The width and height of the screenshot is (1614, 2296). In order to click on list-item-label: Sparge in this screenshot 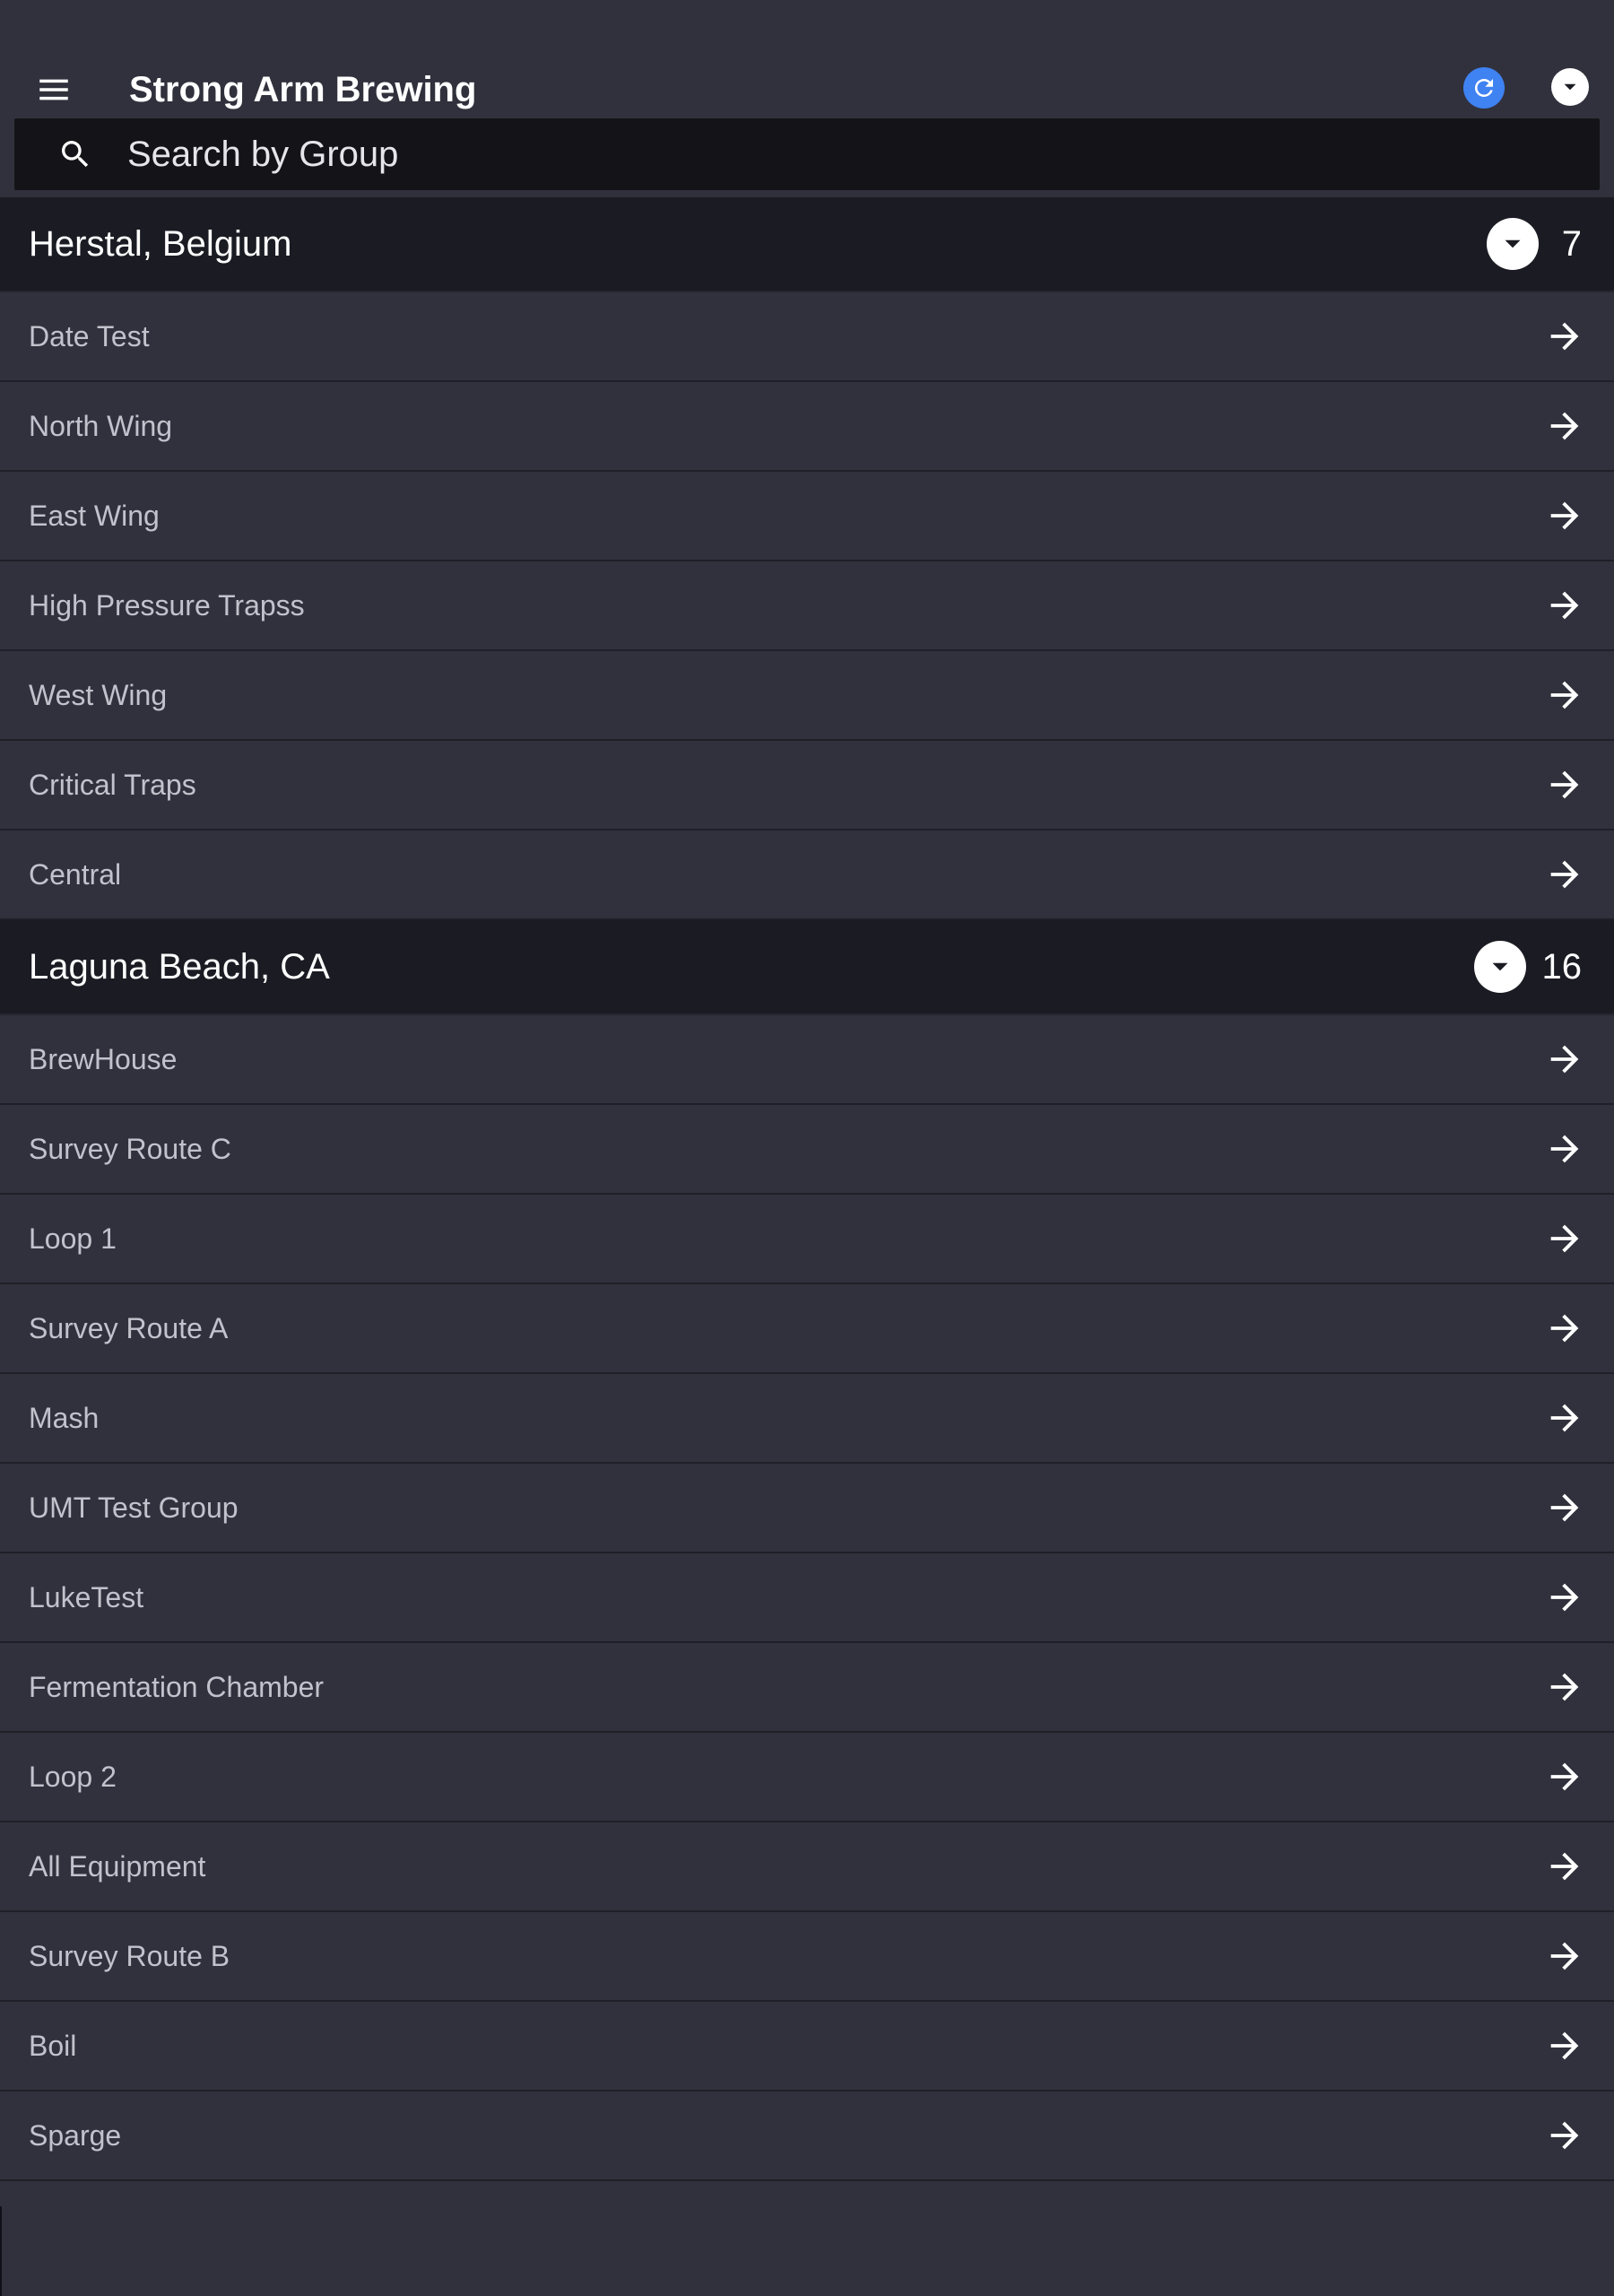, I will do `click(75, 2135)`.